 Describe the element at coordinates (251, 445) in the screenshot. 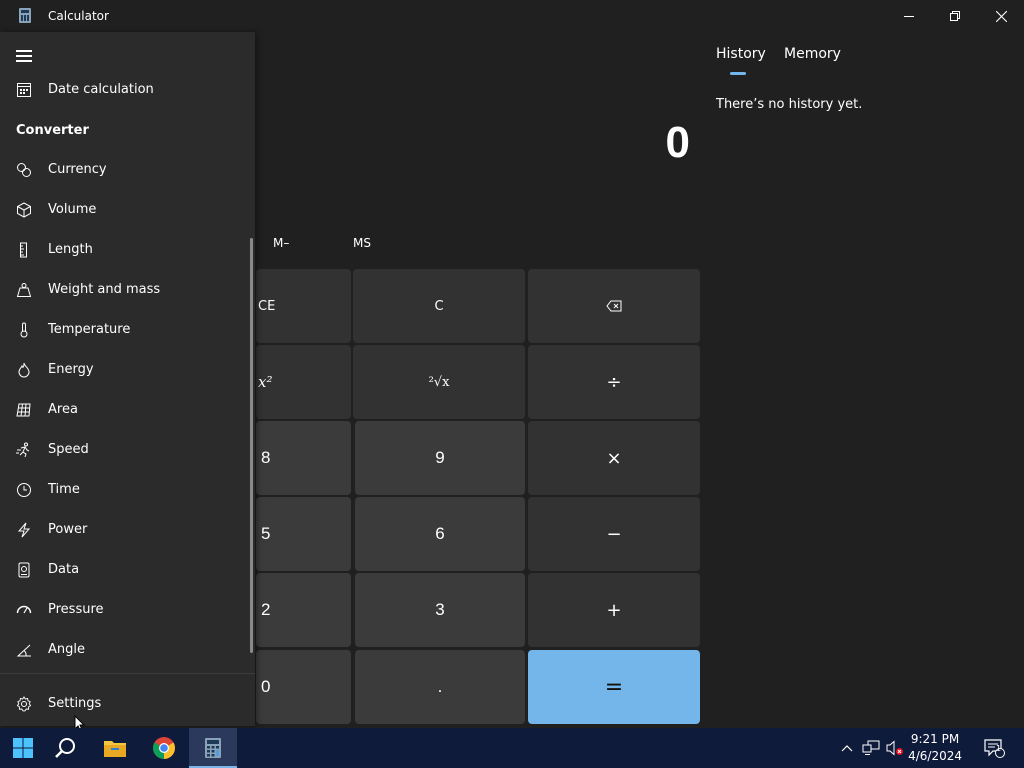

I see `drawer-scrollbar` at that location.